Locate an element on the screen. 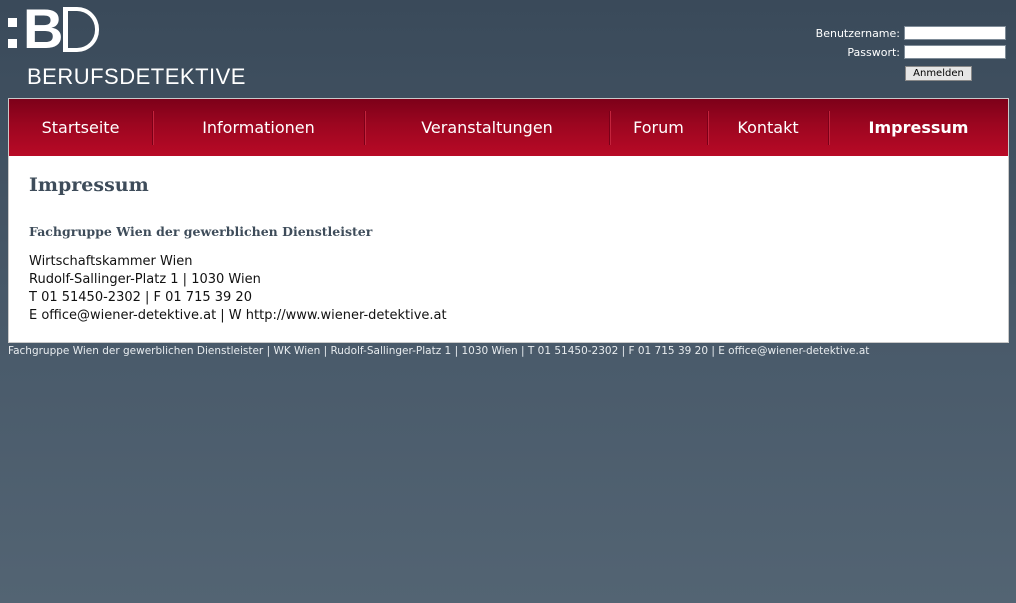 The height and width of the screenshot is (603, 1016). nav-item-startseite: Startseite is located at coordinates (81, 127).